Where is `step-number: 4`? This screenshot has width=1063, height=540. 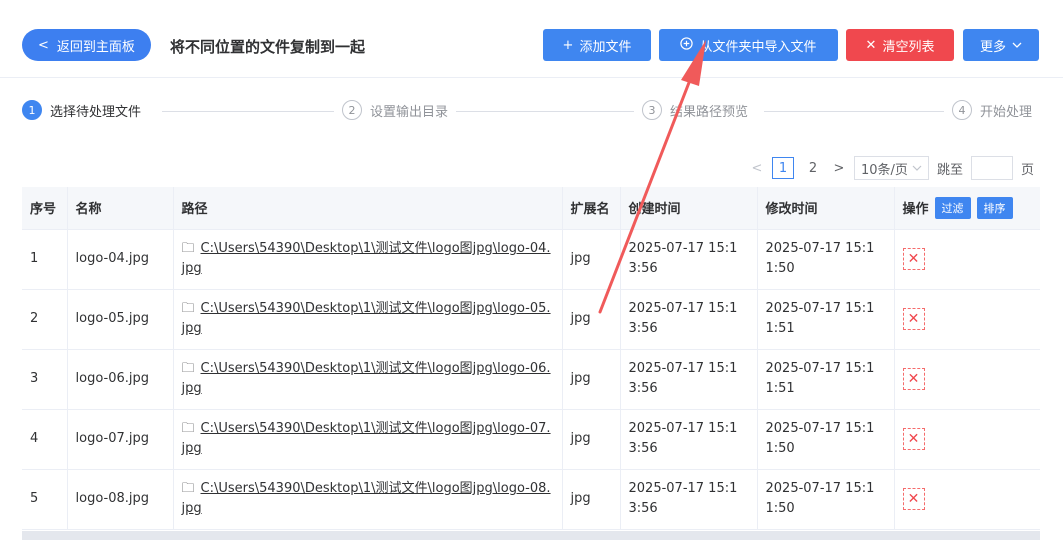
step-number: 4 is located at coordinates (962, 110).